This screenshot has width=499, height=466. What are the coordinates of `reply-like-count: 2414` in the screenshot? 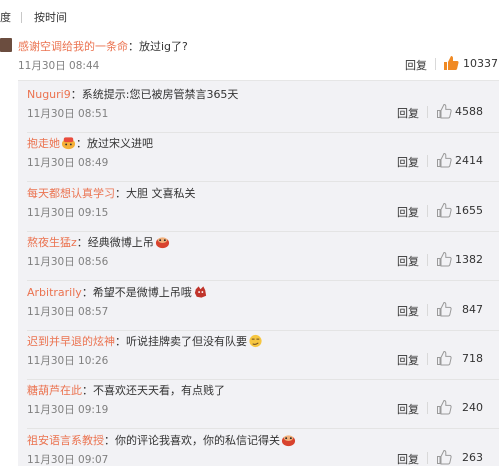 It's located at (469, 161).